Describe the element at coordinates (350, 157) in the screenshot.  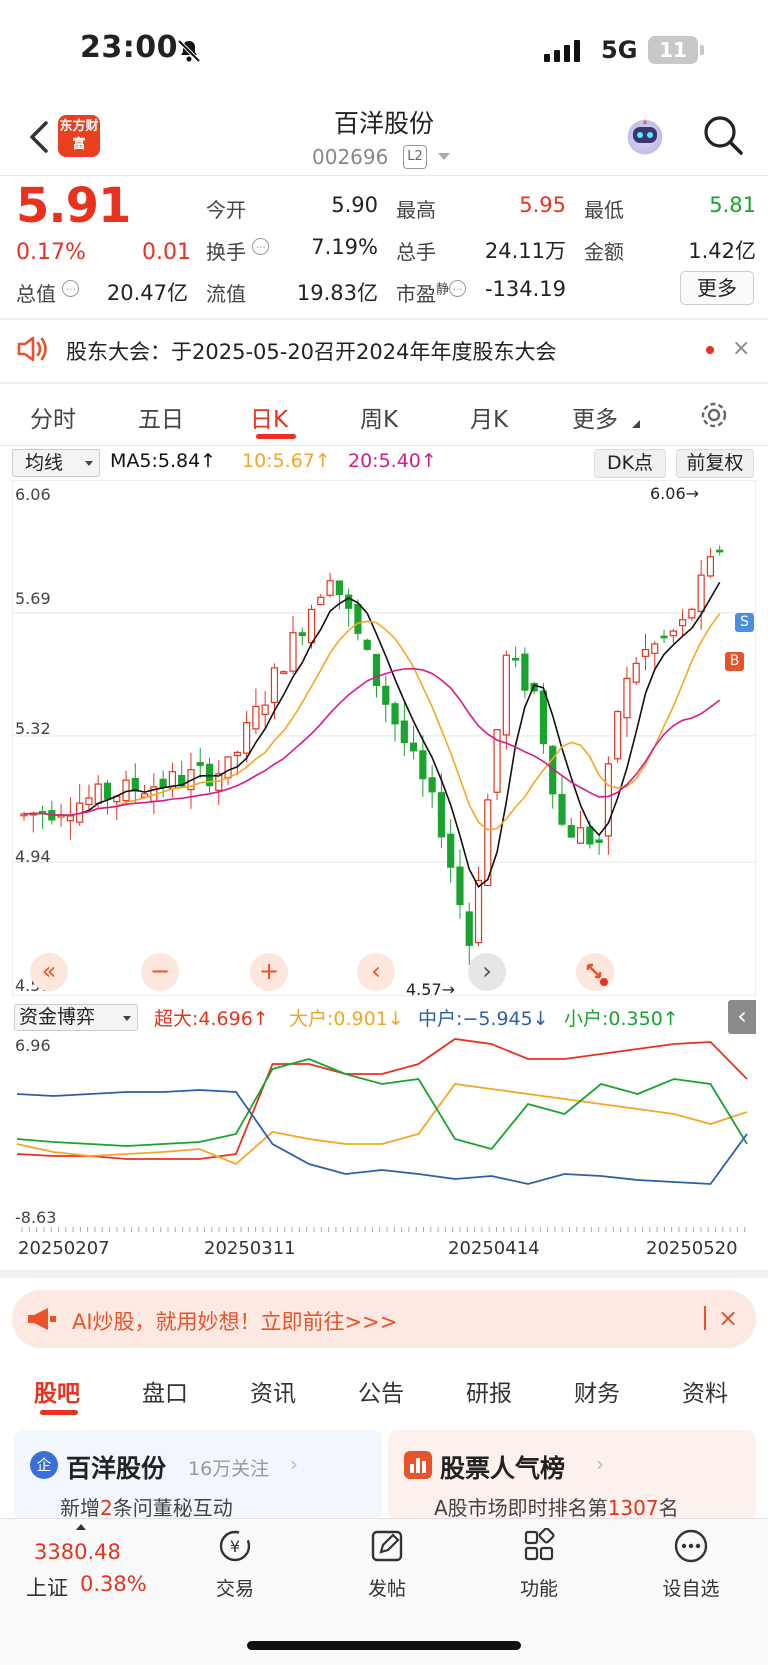
I see `stock-code: 002696` at that location.